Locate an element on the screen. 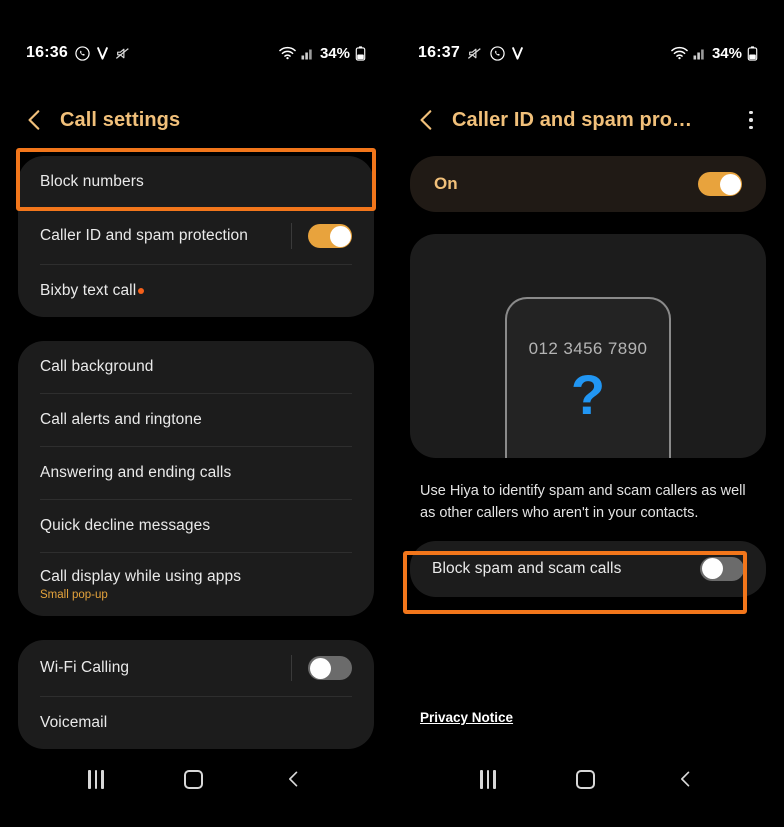 Image resolution: width=784 pixels, height=827 pixels. sidebar-item-bixby-text-call: Bixby text call is located at coordinates (196, 291).